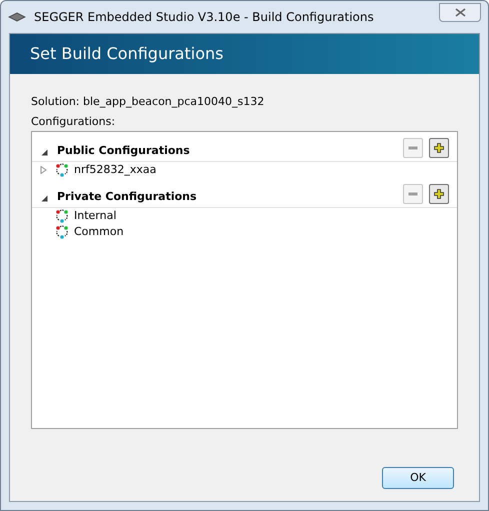  Describe the element at coordinates (418, 478) in the screenshot. I see `ok-button: OK` at that location.